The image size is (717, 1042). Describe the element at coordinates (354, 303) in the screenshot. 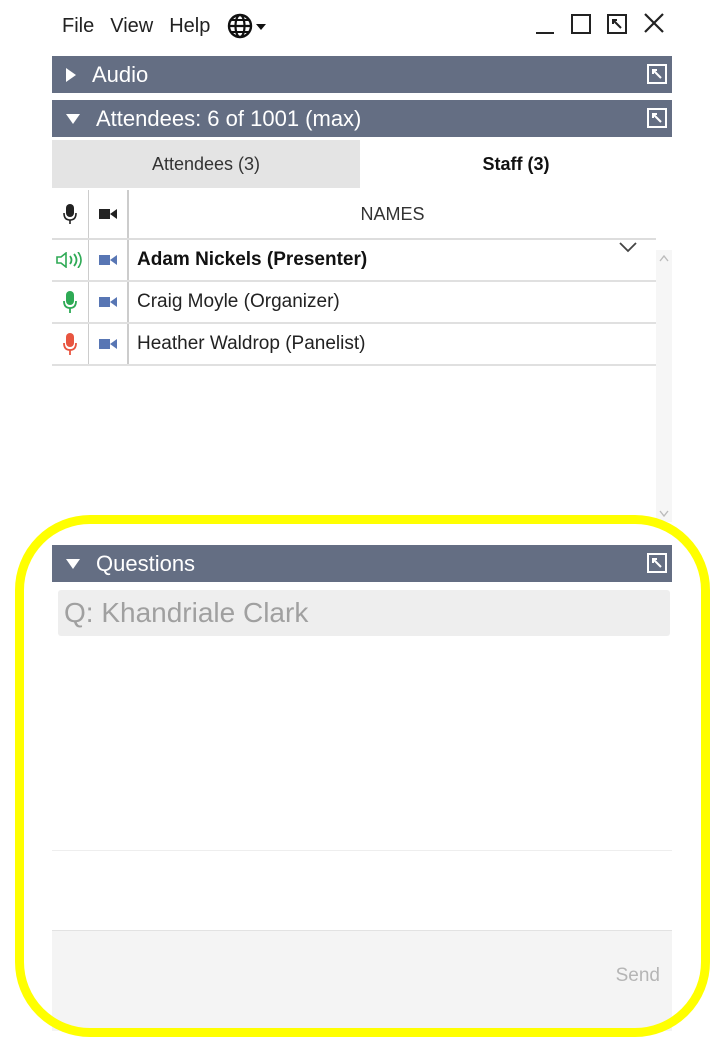

I see `table-row: Craig Moyle (Organizer)` at that location.